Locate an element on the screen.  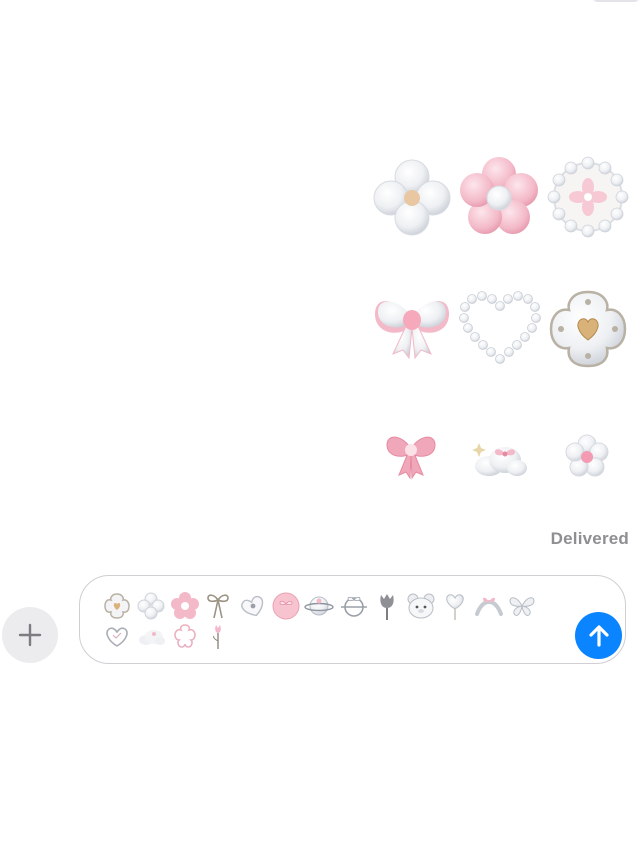
delivered-status: Delivered is located at coordinates (589, 538).